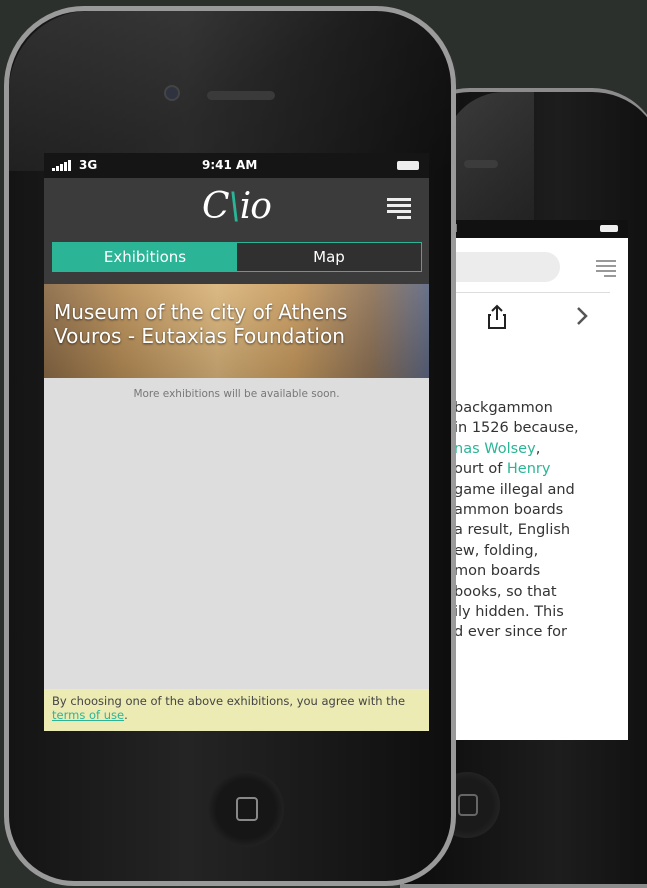  Describe the element at coordinates (201, 312) in the screenshot. I see `exhibition-title-line: Museum of the city of Athens` at that location.